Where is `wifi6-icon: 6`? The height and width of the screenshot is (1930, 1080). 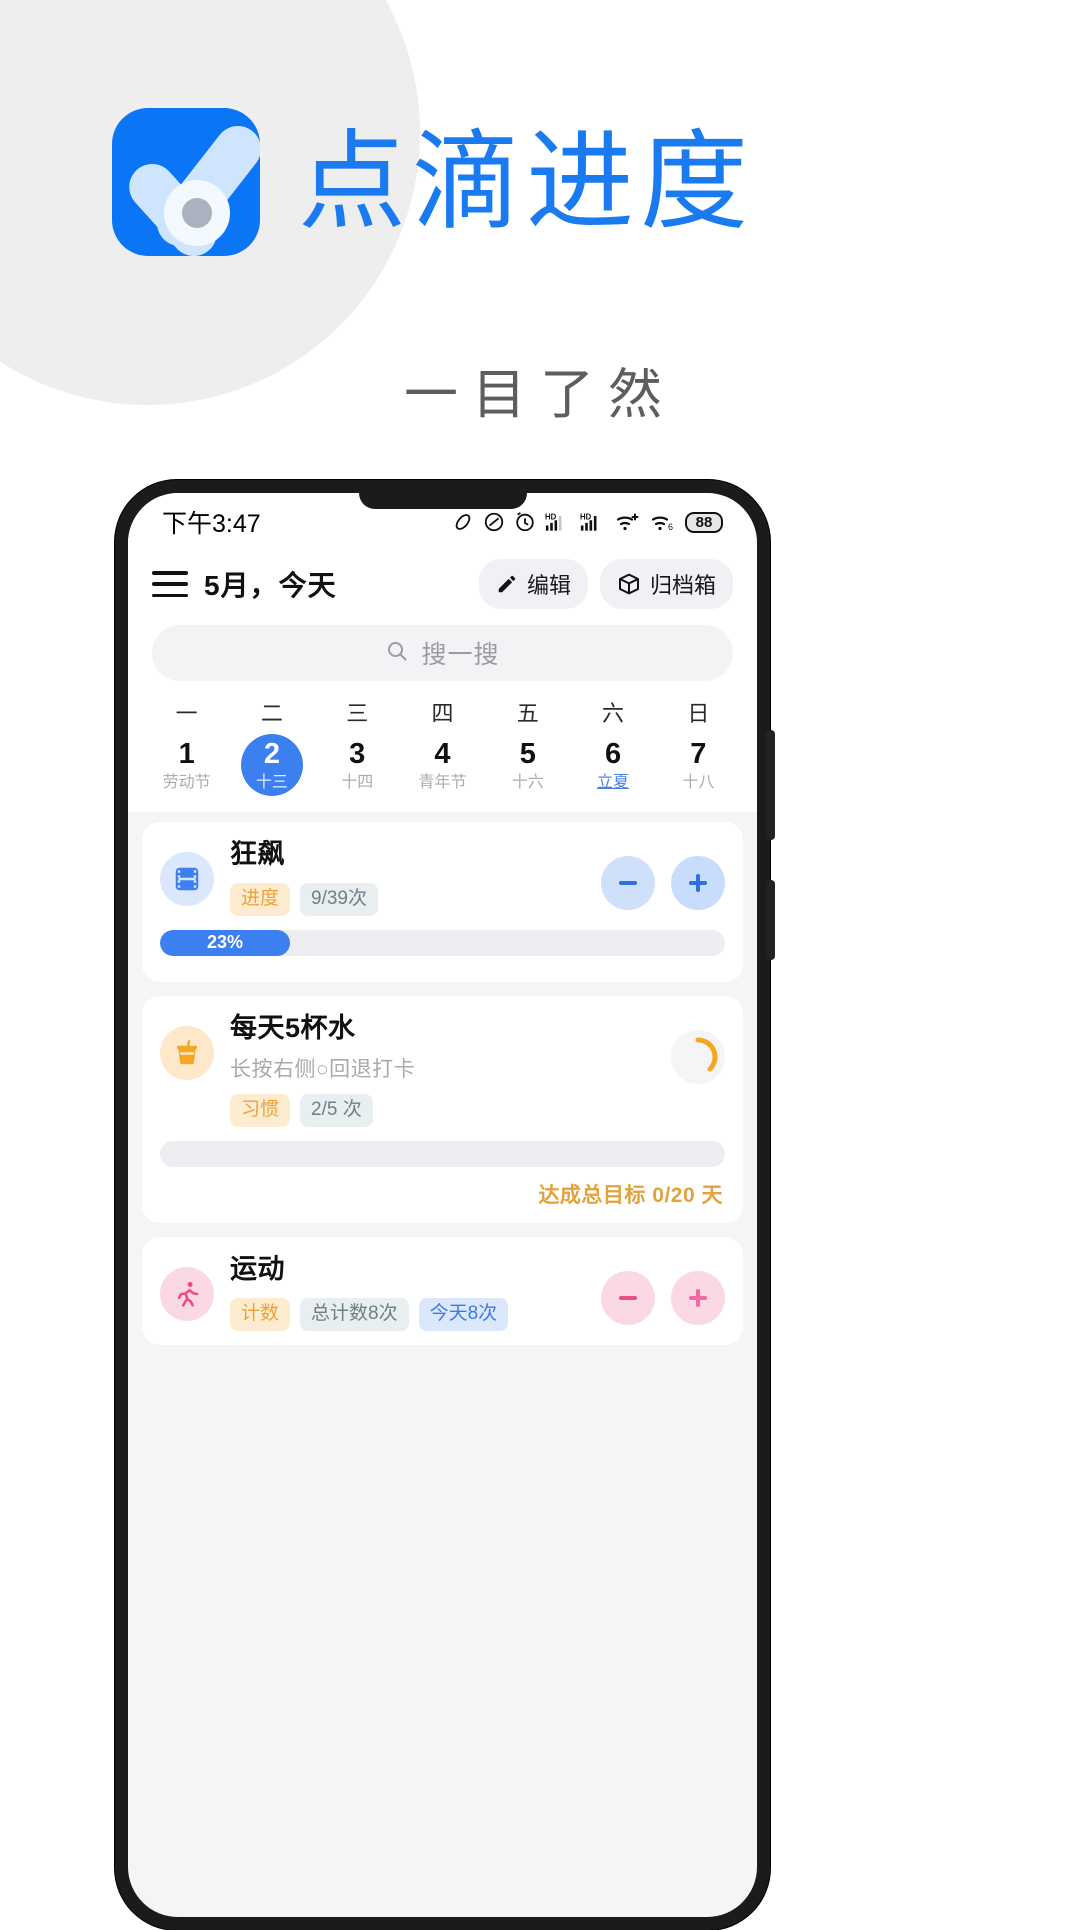 wifi6-icon: 6 is located at coordinates (663, 522).